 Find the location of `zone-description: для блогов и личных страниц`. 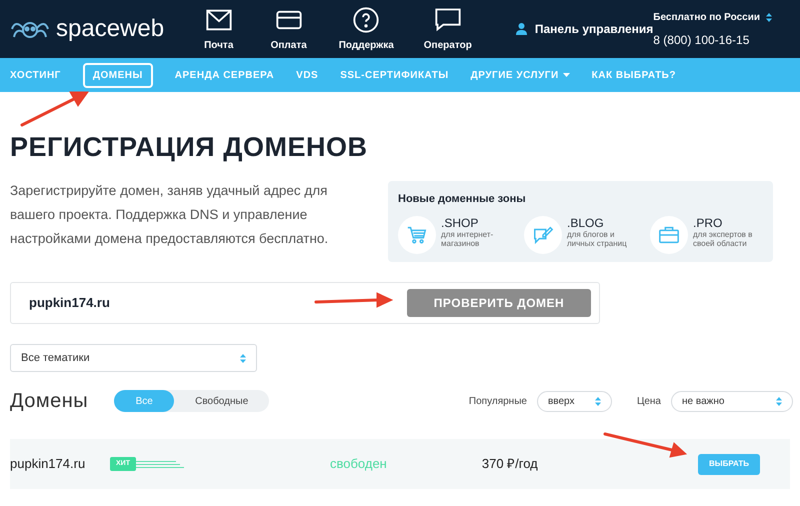

zone-description: для блогов и личных страниц is located at coordinates (597, 239).